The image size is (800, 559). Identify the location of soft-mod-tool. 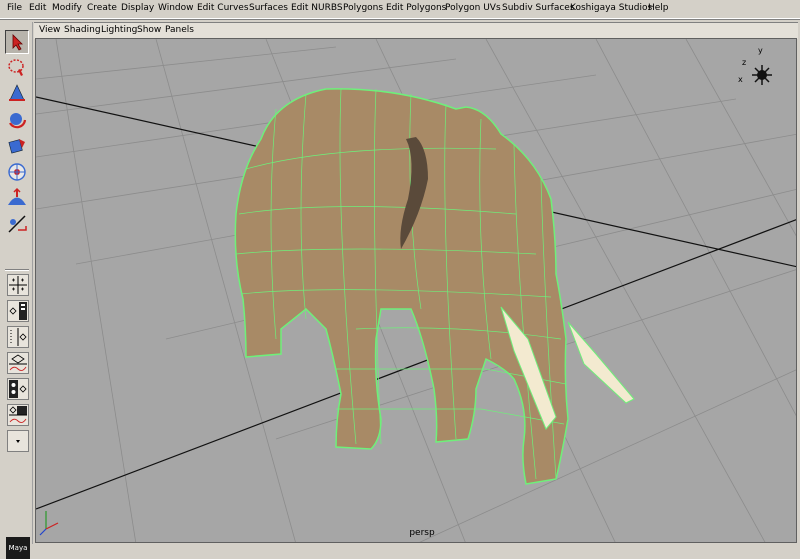
(17, 198).